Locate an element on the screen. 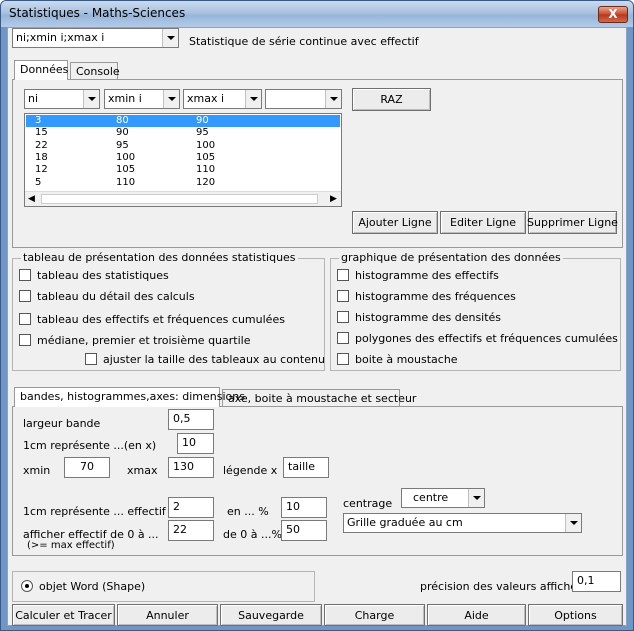 Image resolution: width=634 pixels, height=631 pixels. xmax-input: 130 is located at coordinates (191, 467).